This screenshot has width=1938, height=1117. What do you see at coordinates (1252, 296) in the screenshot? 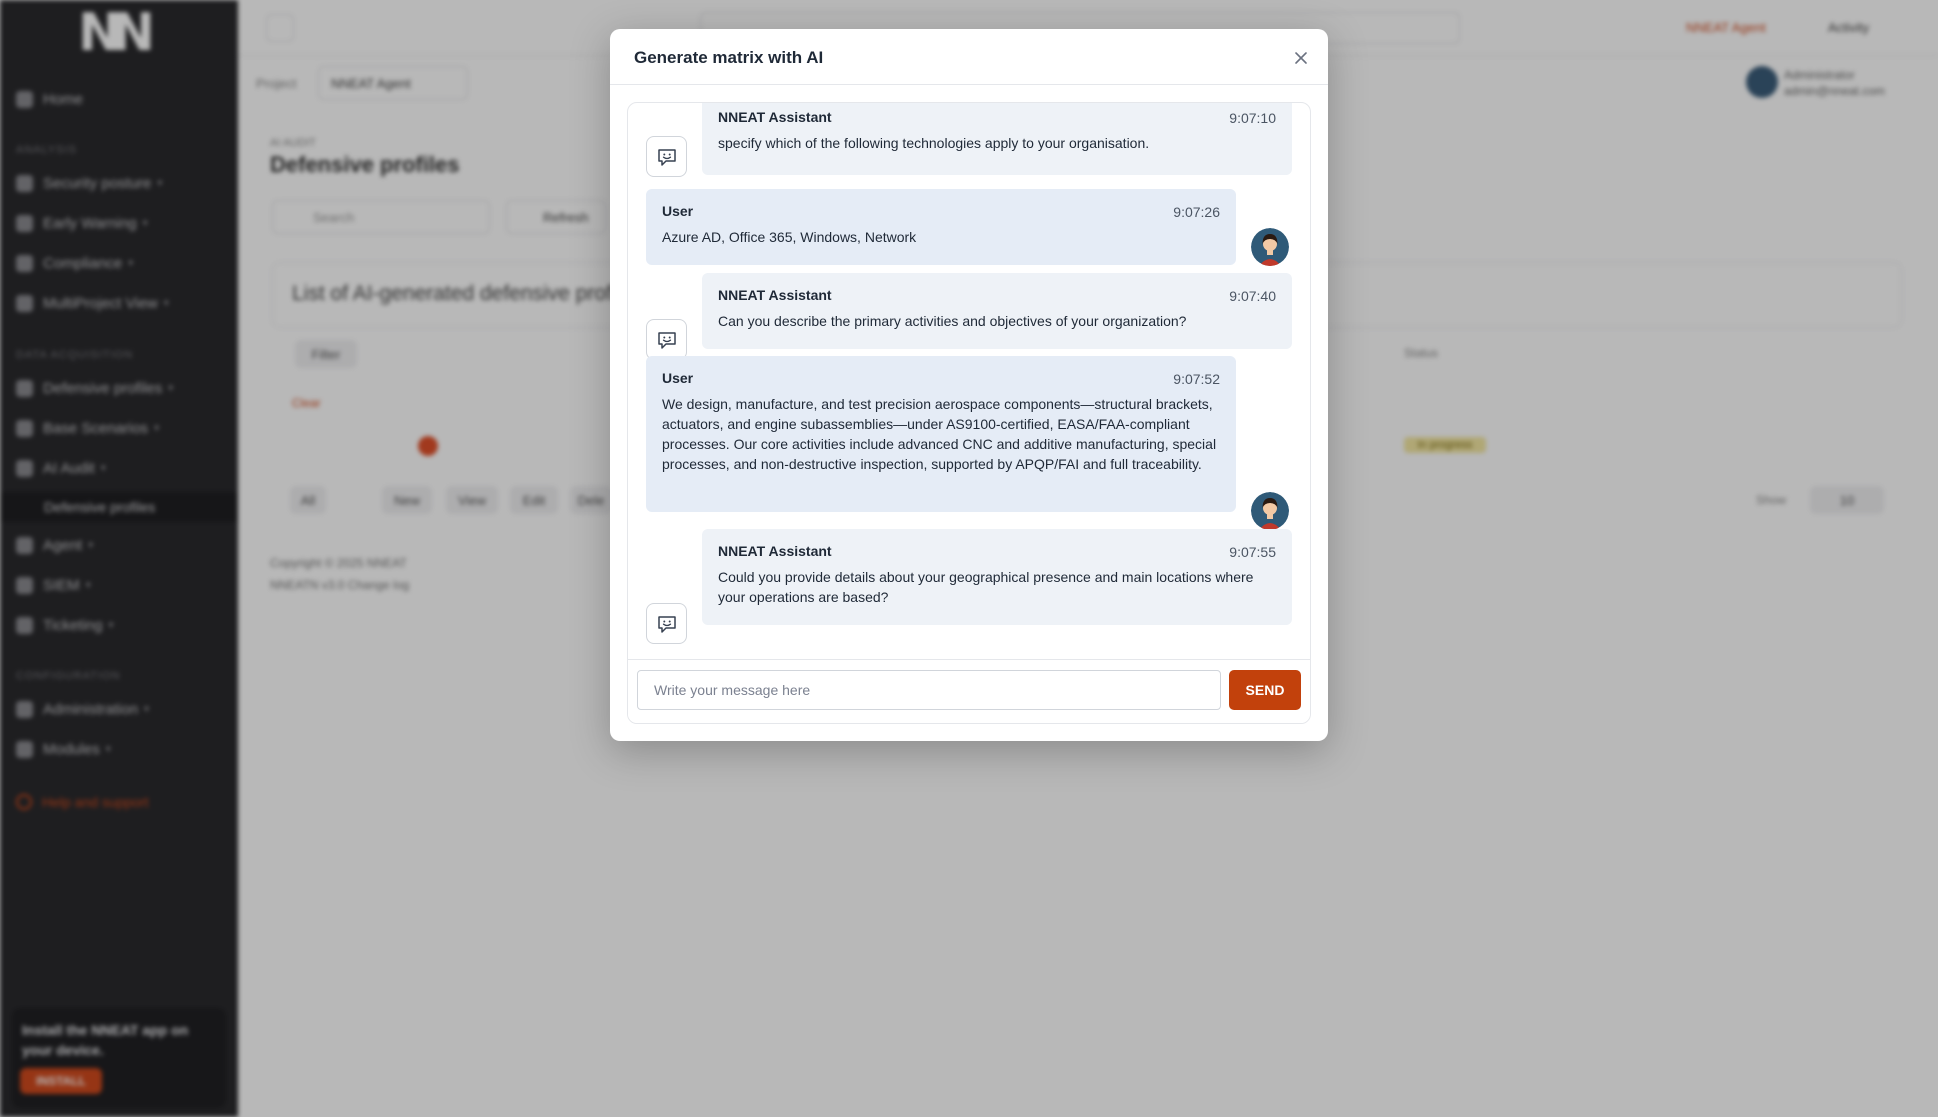
I see `message-time: 9:07:40` at bounding box center [1252, 296].